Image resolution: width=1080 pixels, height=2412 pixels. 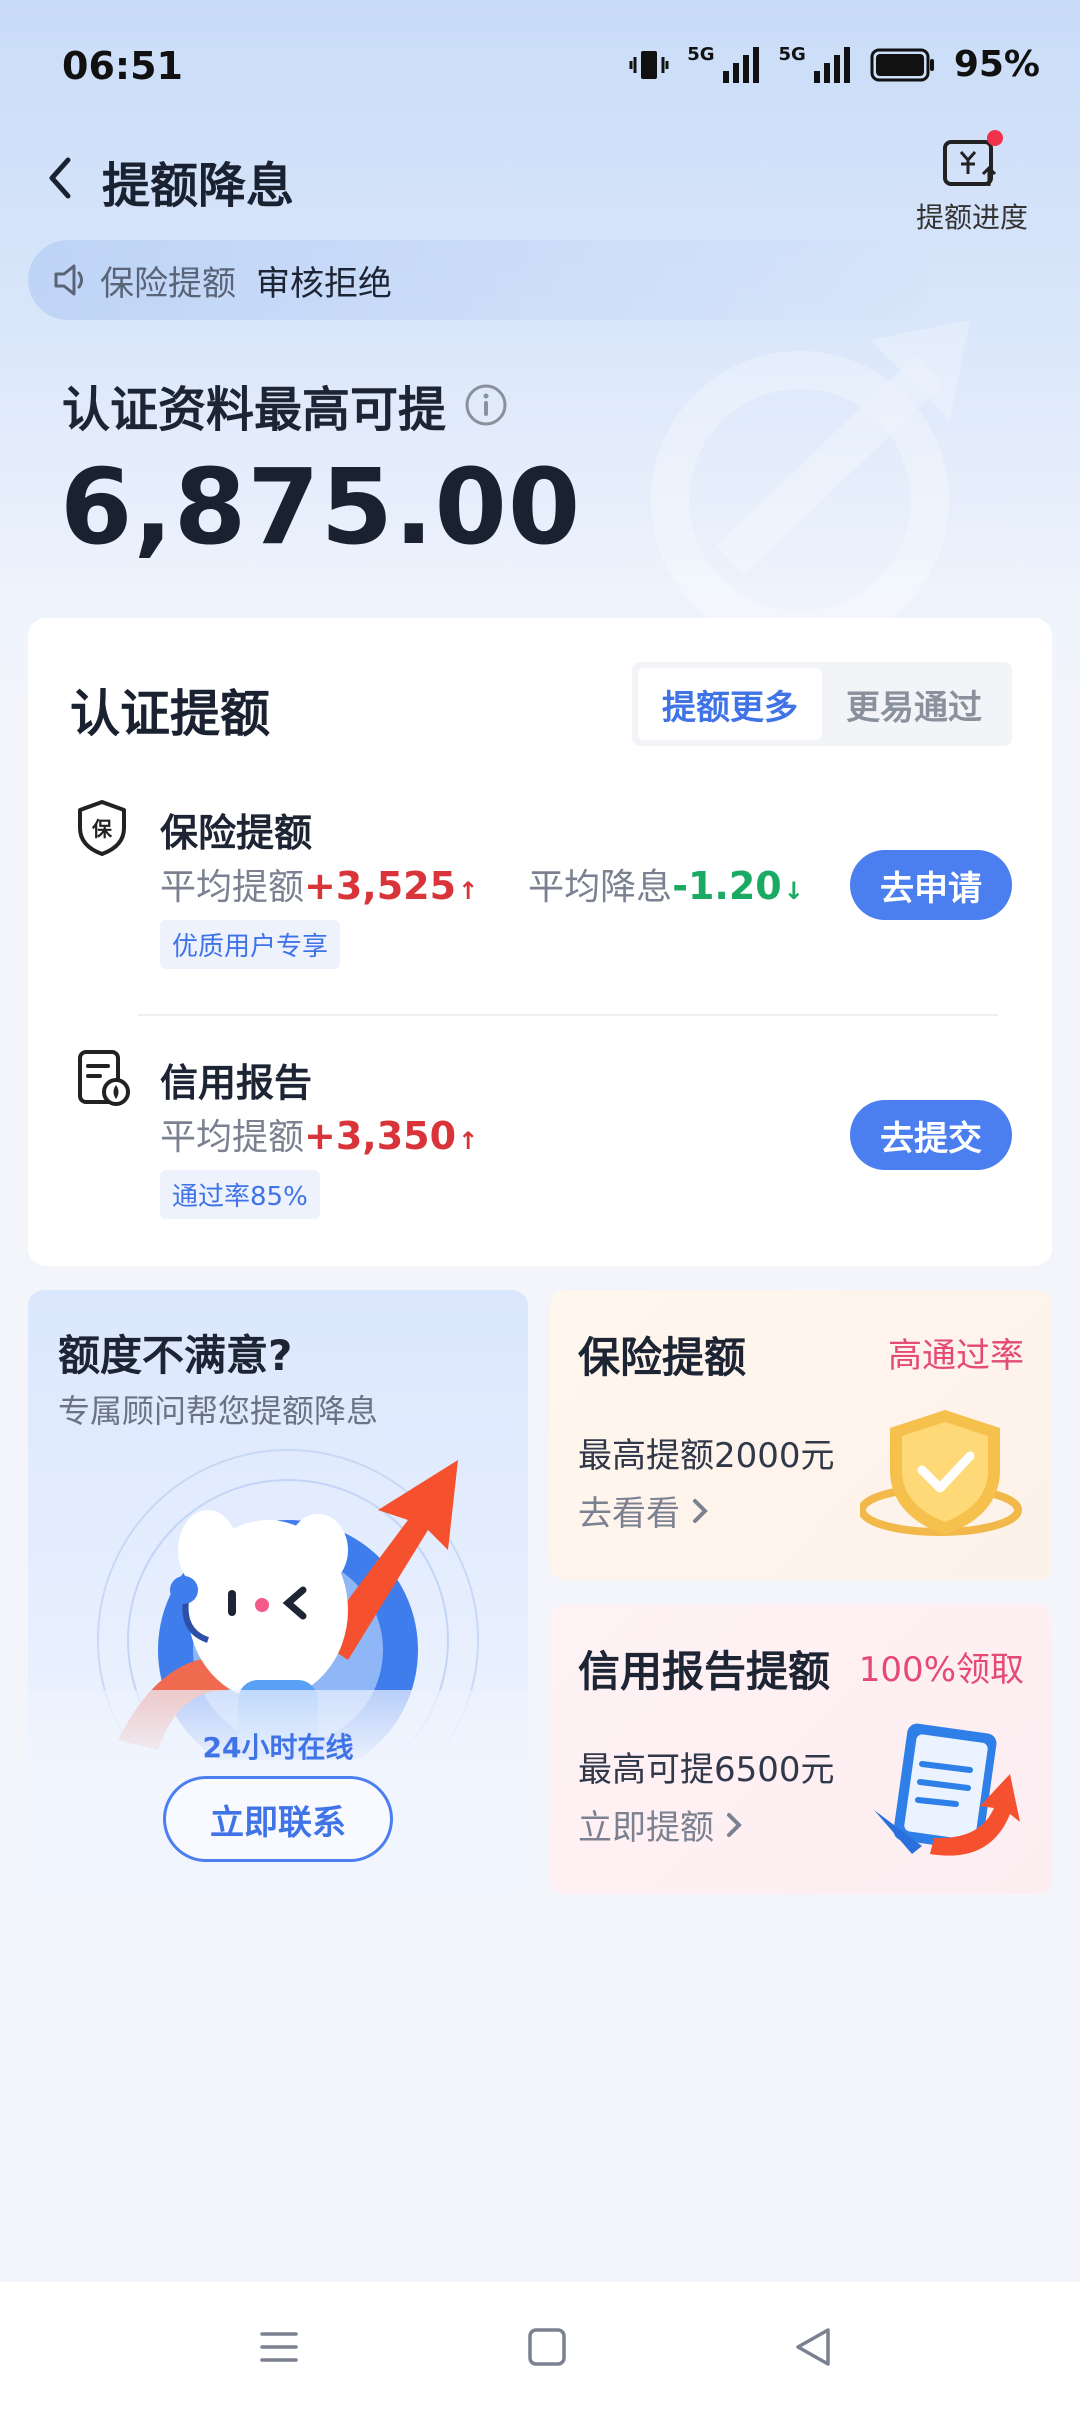 I want to click on avg-rate-value: -1.20, so click(x=727, y=886).